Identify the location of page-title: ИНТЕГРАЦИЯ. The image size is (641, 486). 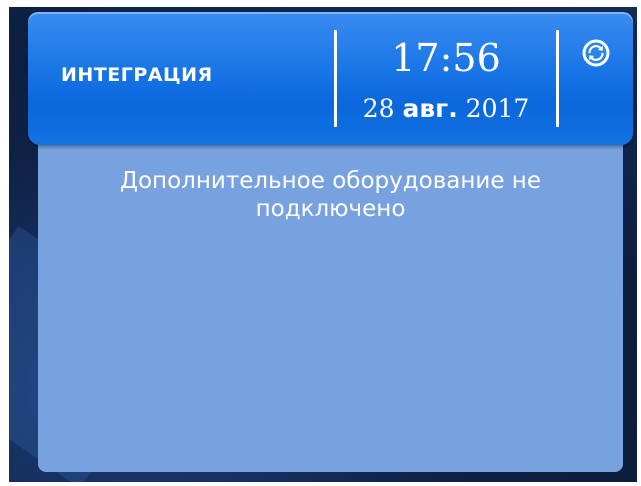
(137, 75).